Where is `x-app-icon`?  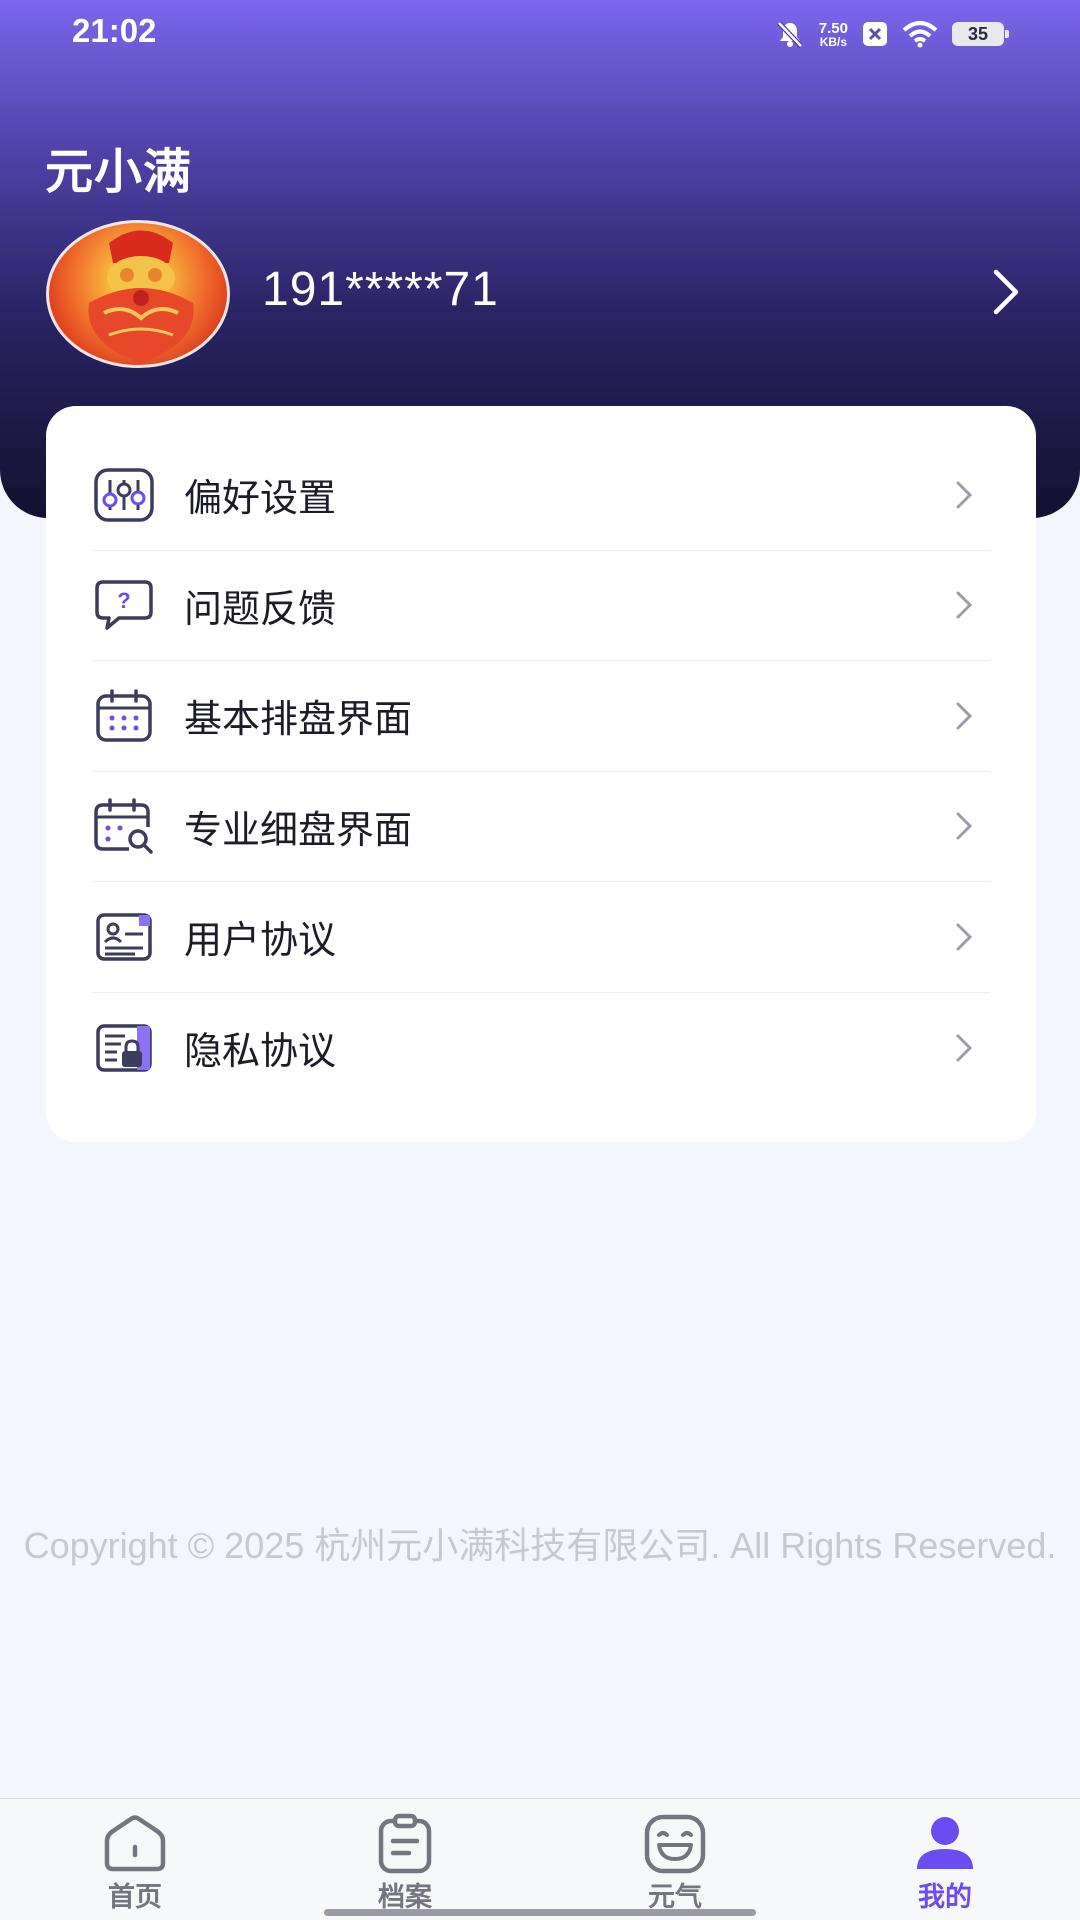 x-app-icon is located at coordinates (875, 34).